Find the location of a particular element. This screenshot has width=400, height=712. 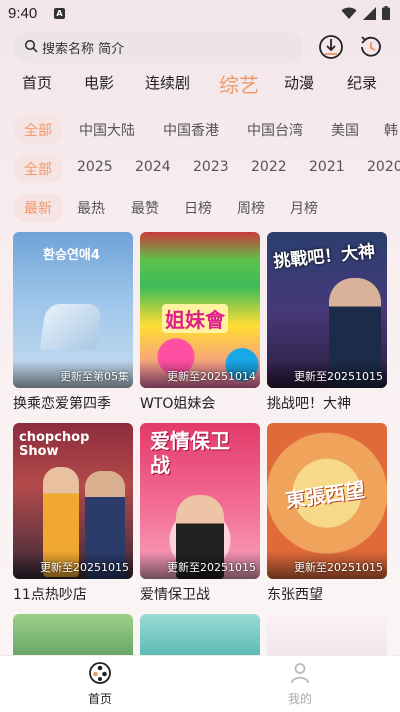

year-filter-row: 全部 2025 2024 2023 2022 2021 2020 is located at coordinates (200, 169).